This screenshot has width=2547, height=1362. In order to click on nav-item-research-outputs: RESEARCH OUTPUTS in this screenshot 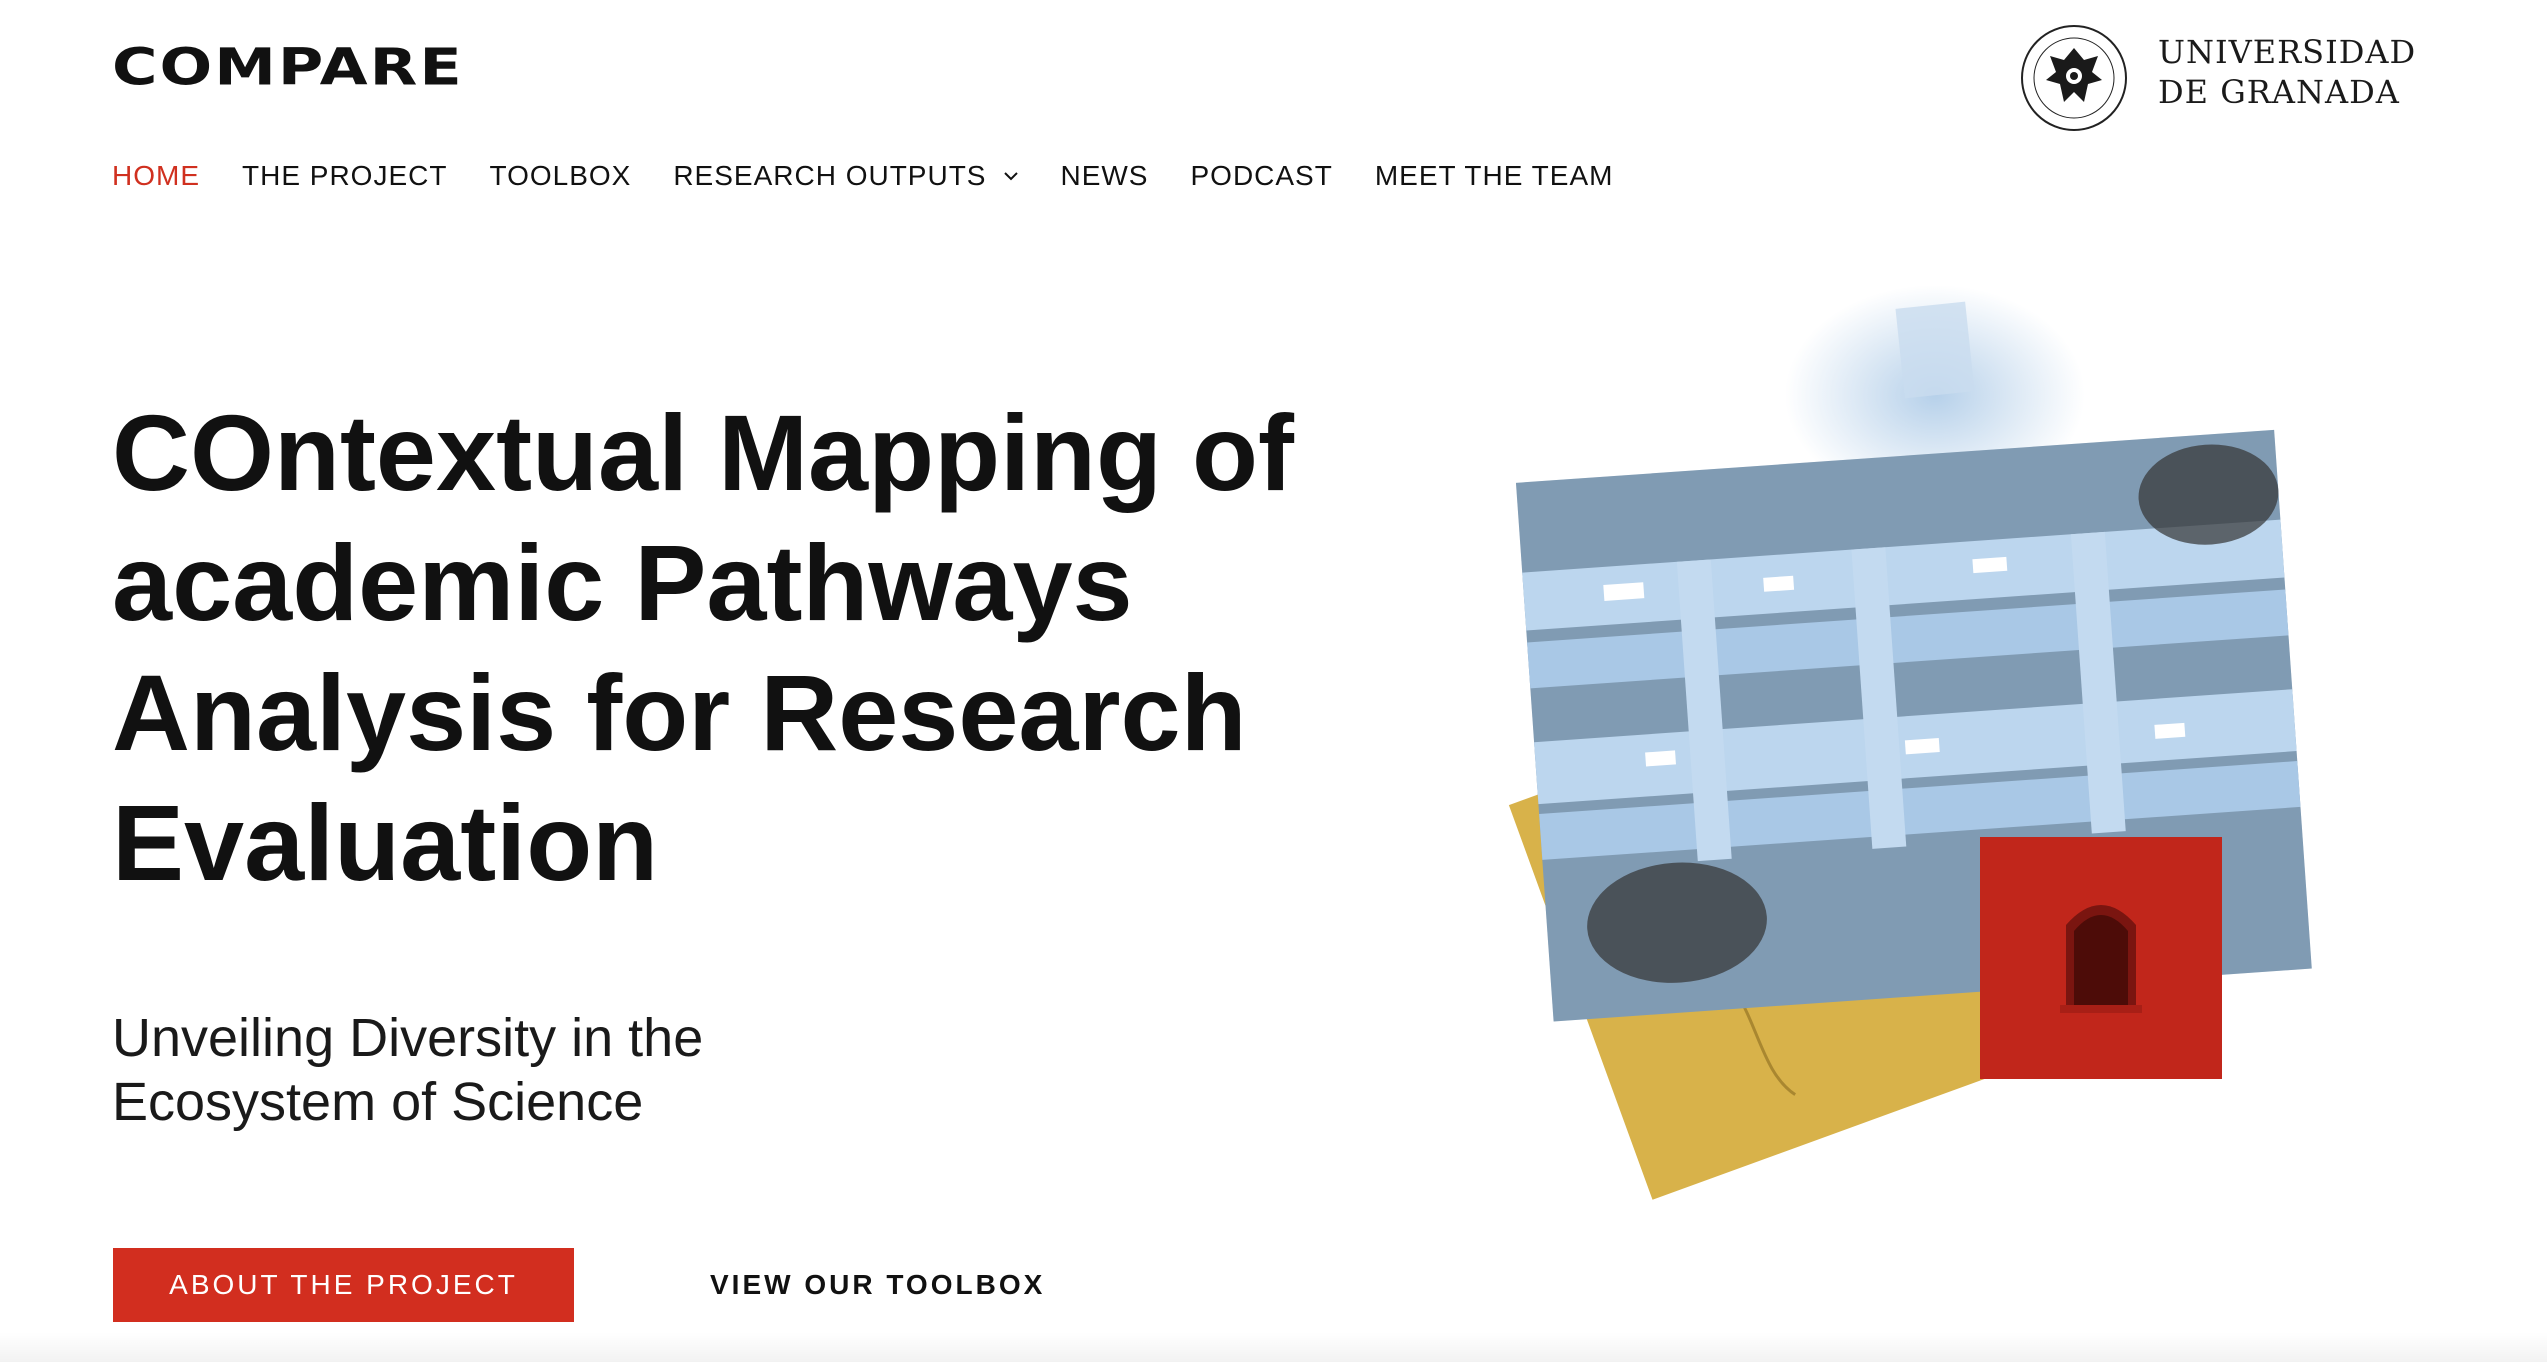, I will do `click(846, 176)`.